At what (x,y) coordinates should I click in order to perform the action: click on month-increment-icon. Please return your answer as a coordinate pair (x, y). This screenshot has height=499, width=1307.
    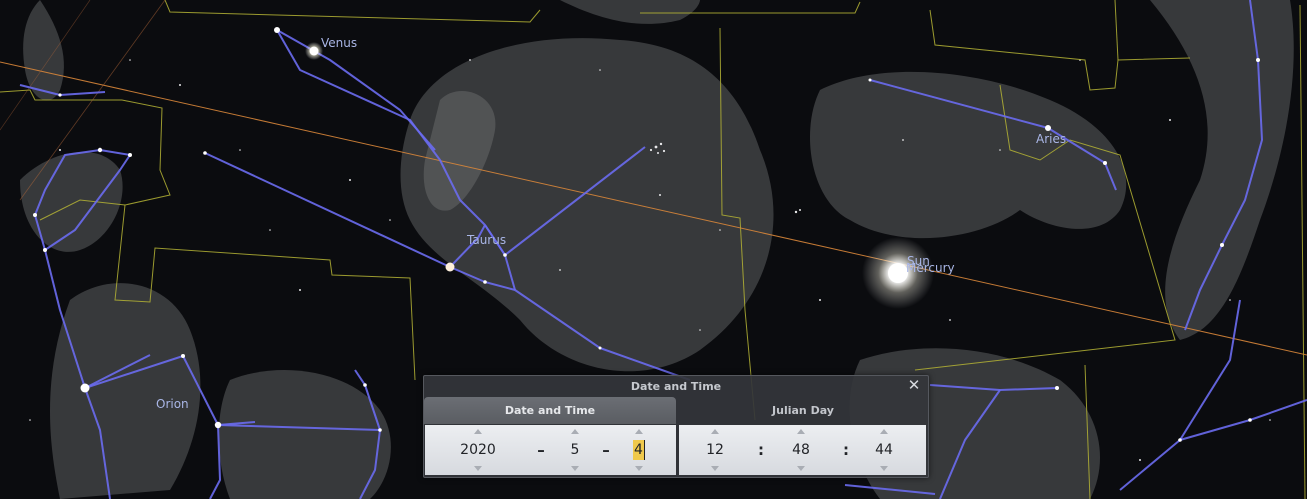
    Looking at the image, I should click on (575, 431).